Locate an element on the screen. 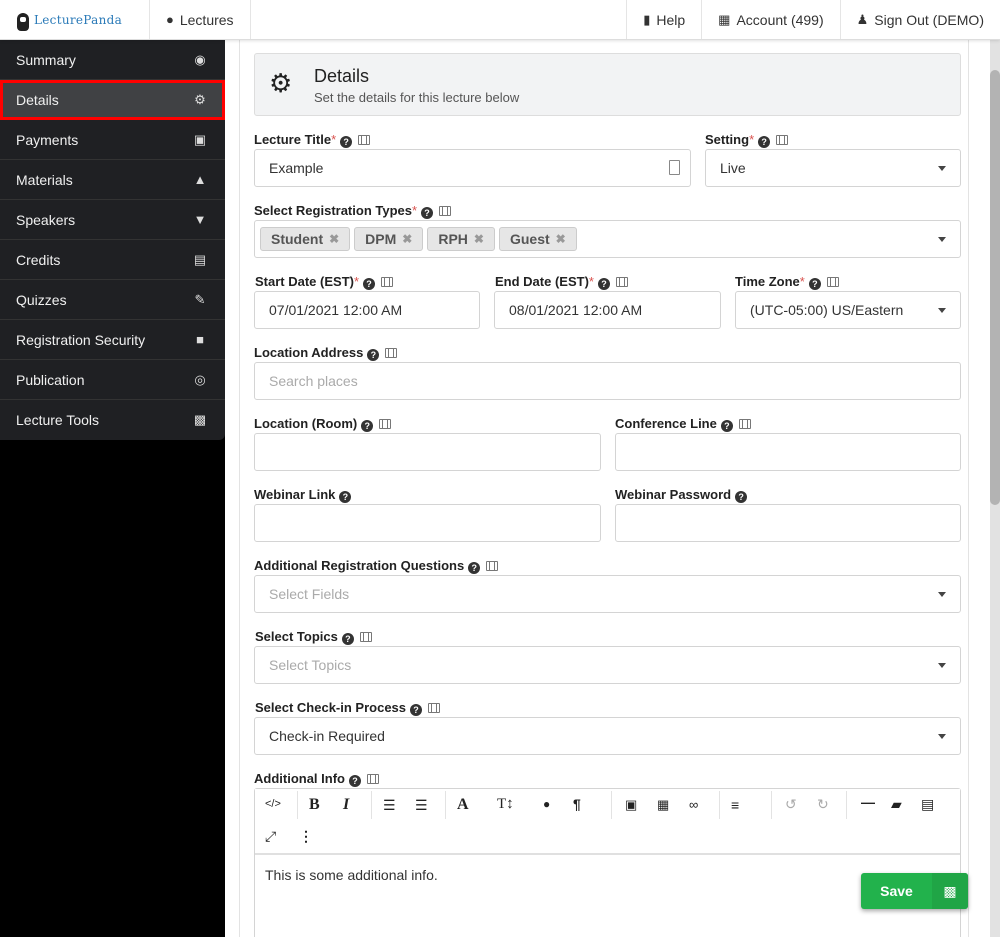 The height and width of the screenshot is (937, 1000). fullscreen-icon: ⤢ is located at coordinates (270, 836).